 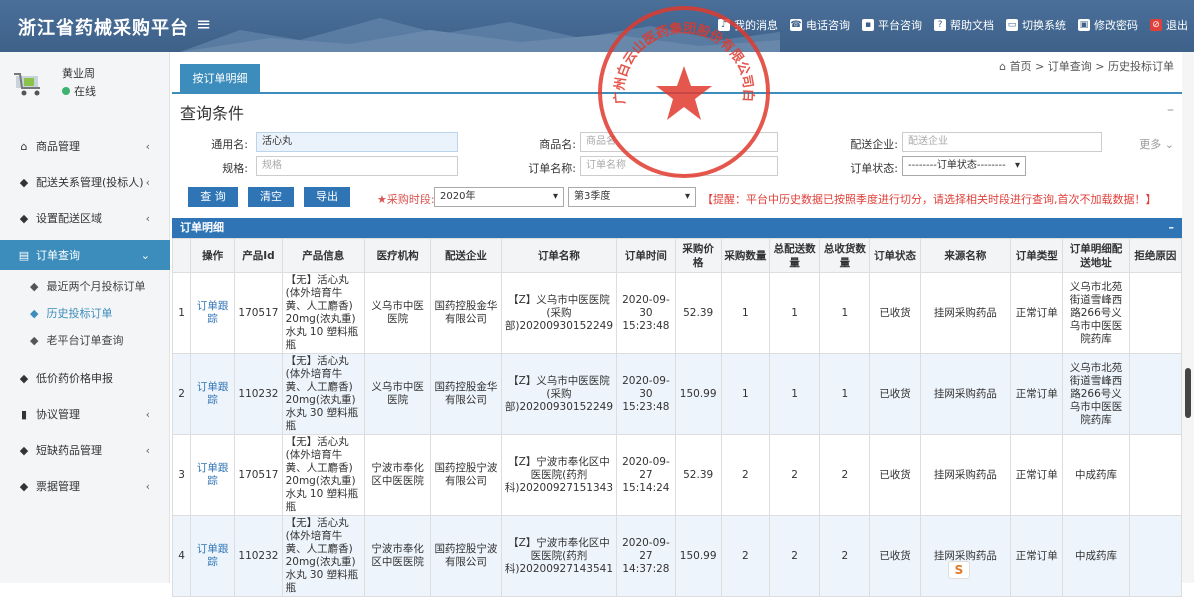 I want to click on order-time: 2020-09-27 14:37:28, so click(x=646, y=556).